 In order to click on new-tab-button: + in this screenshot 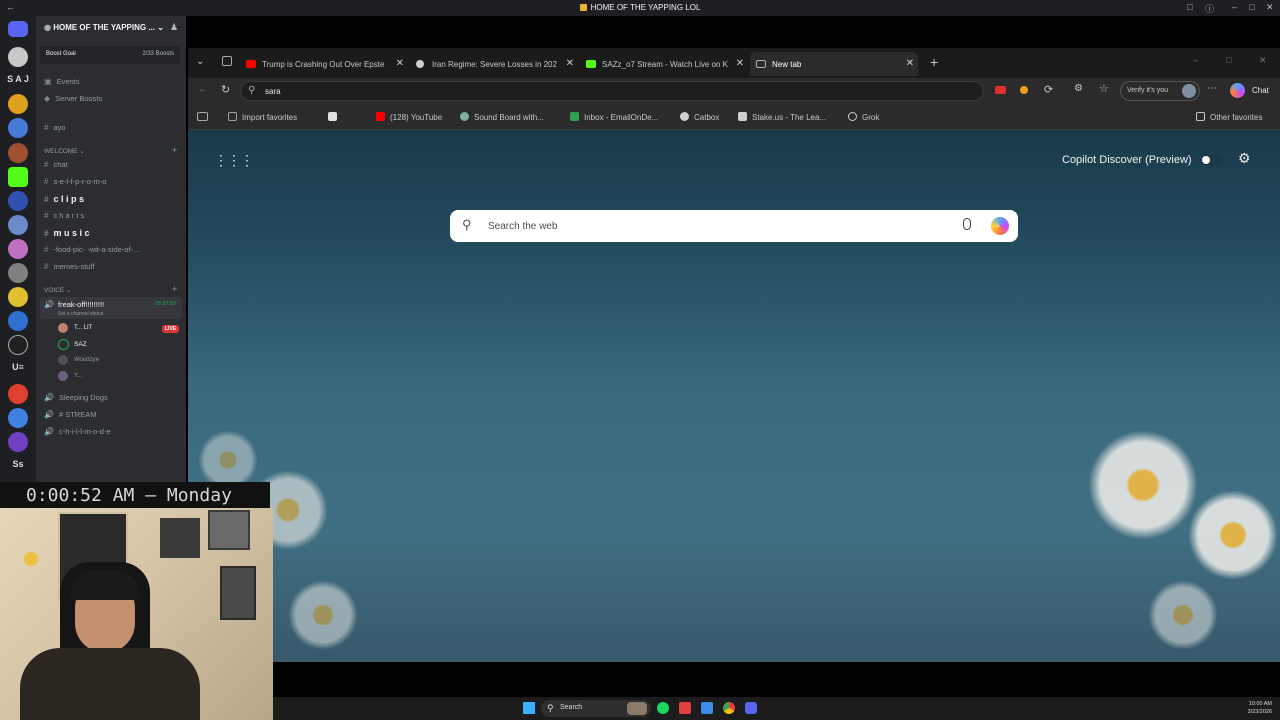, I will do `click(934, 62)`.